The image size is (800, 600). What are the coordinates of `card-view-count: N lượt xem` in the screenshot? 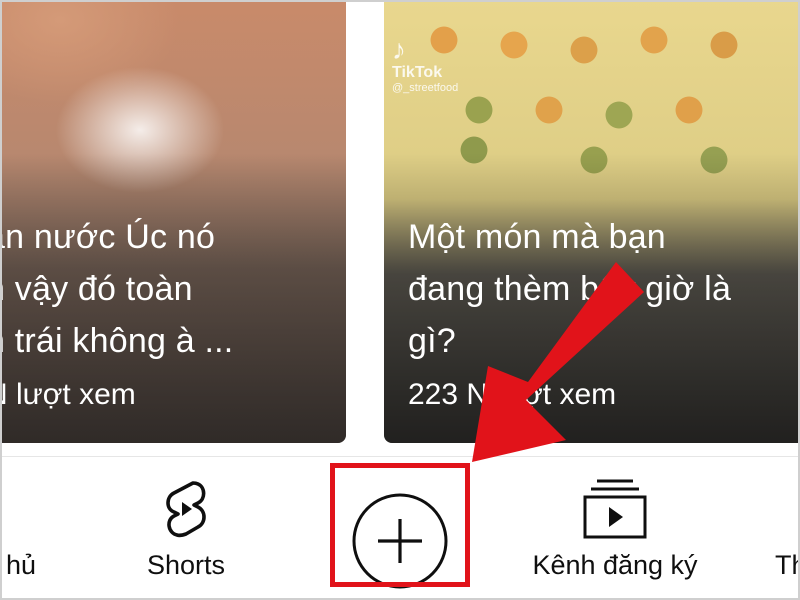 It's located at (68, 394).